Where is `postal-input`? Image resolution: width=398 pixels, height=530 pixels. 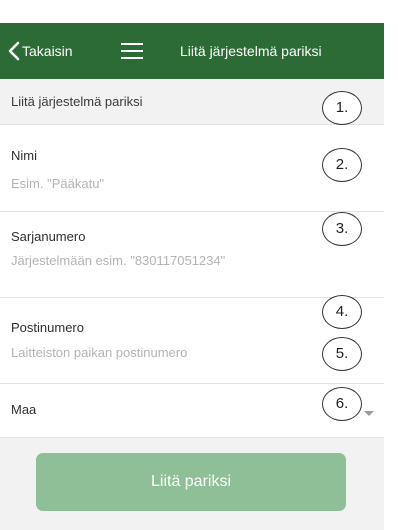 postal-input is located at coordinates (161, 352).